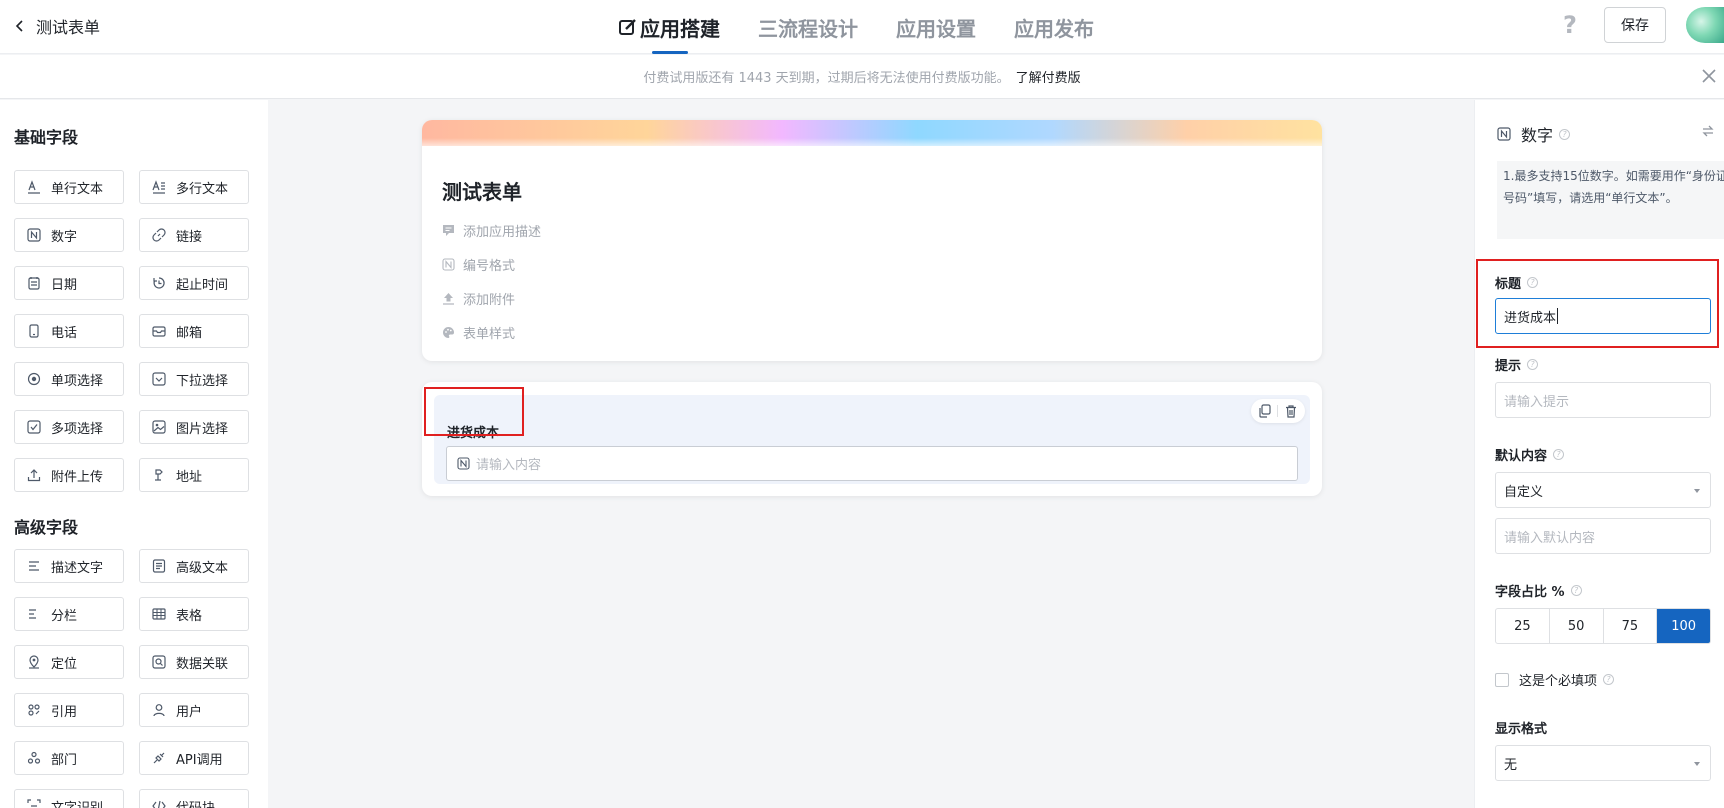 The height and width of the screenshot is (808, 1724). Describe the element at coordinates (491, 230) in the screenshot. I see `add-description-button: 添加应用描述` at that location.